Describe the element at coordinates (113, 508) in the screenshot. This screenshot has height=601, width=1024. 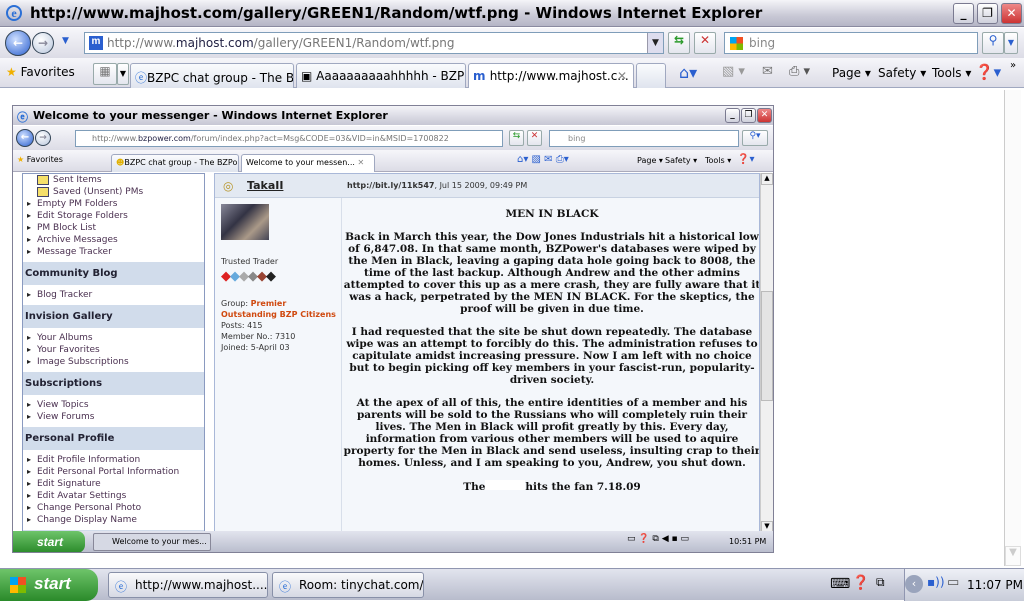
I see `sidebar-link: Change Personal Photo` at that location.